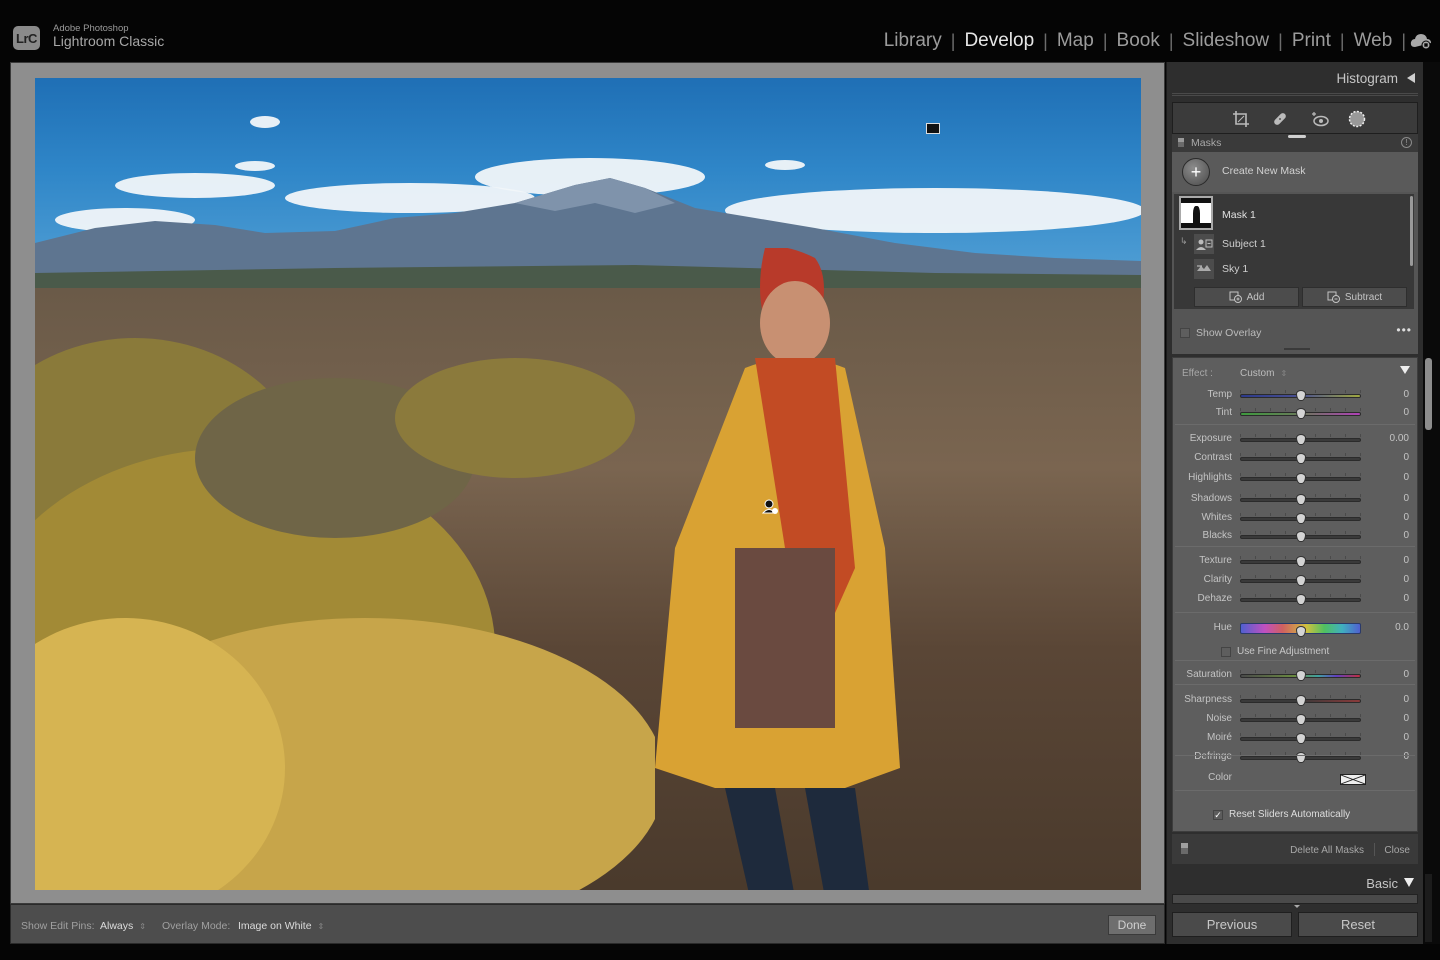 Image resolution: width=1440 pixels, height=960 pixels. I want to click on plus-icon: +, so click(1196, 172).